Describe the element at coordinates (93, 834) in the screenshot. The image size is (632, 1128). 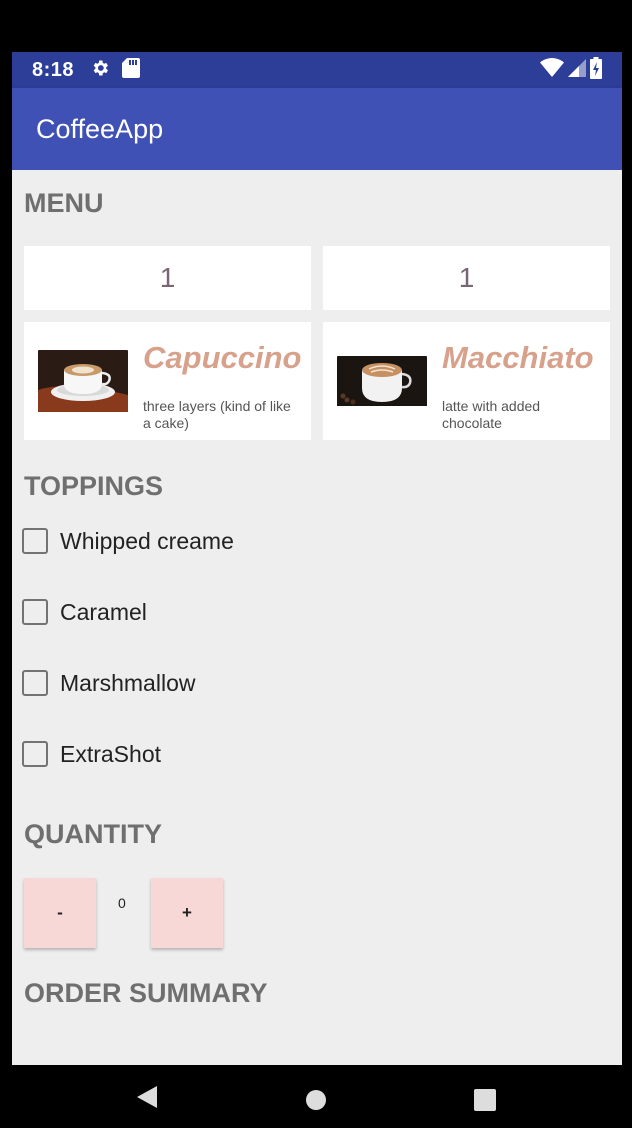
I see `quantity-section-title: QUANTITY` at that location.